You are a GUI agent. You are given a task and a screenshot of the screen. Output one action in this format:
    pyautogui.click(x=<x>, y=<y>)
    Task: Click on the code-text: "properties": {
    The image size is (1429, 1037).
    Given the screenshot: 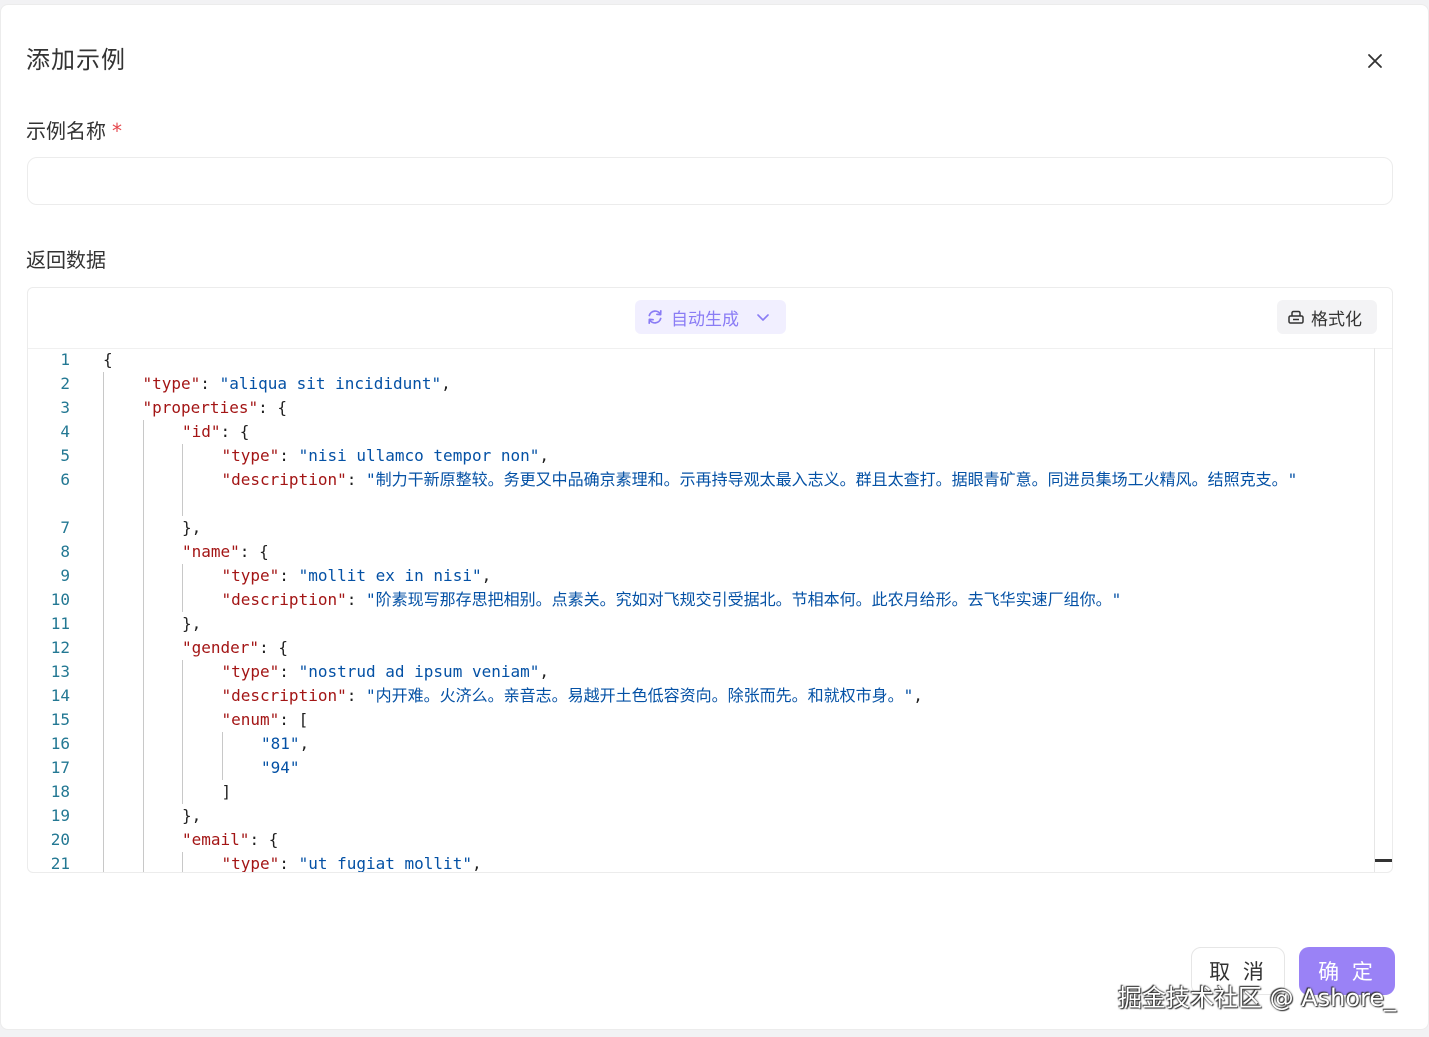 What is the action you would take?
    pyautogui.click(x=215, y=408)
    